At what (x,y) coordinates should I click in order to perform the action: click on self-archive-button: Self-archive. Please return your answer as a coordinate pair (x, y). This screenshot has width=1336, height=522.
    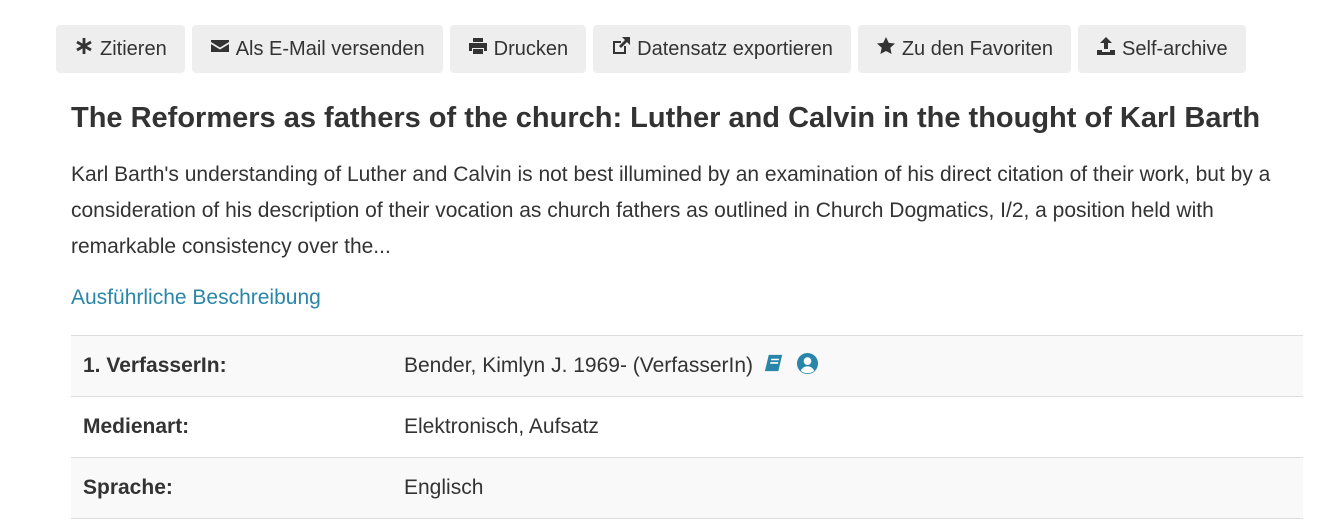
    Looking at the image, I should click on (1162, 49).